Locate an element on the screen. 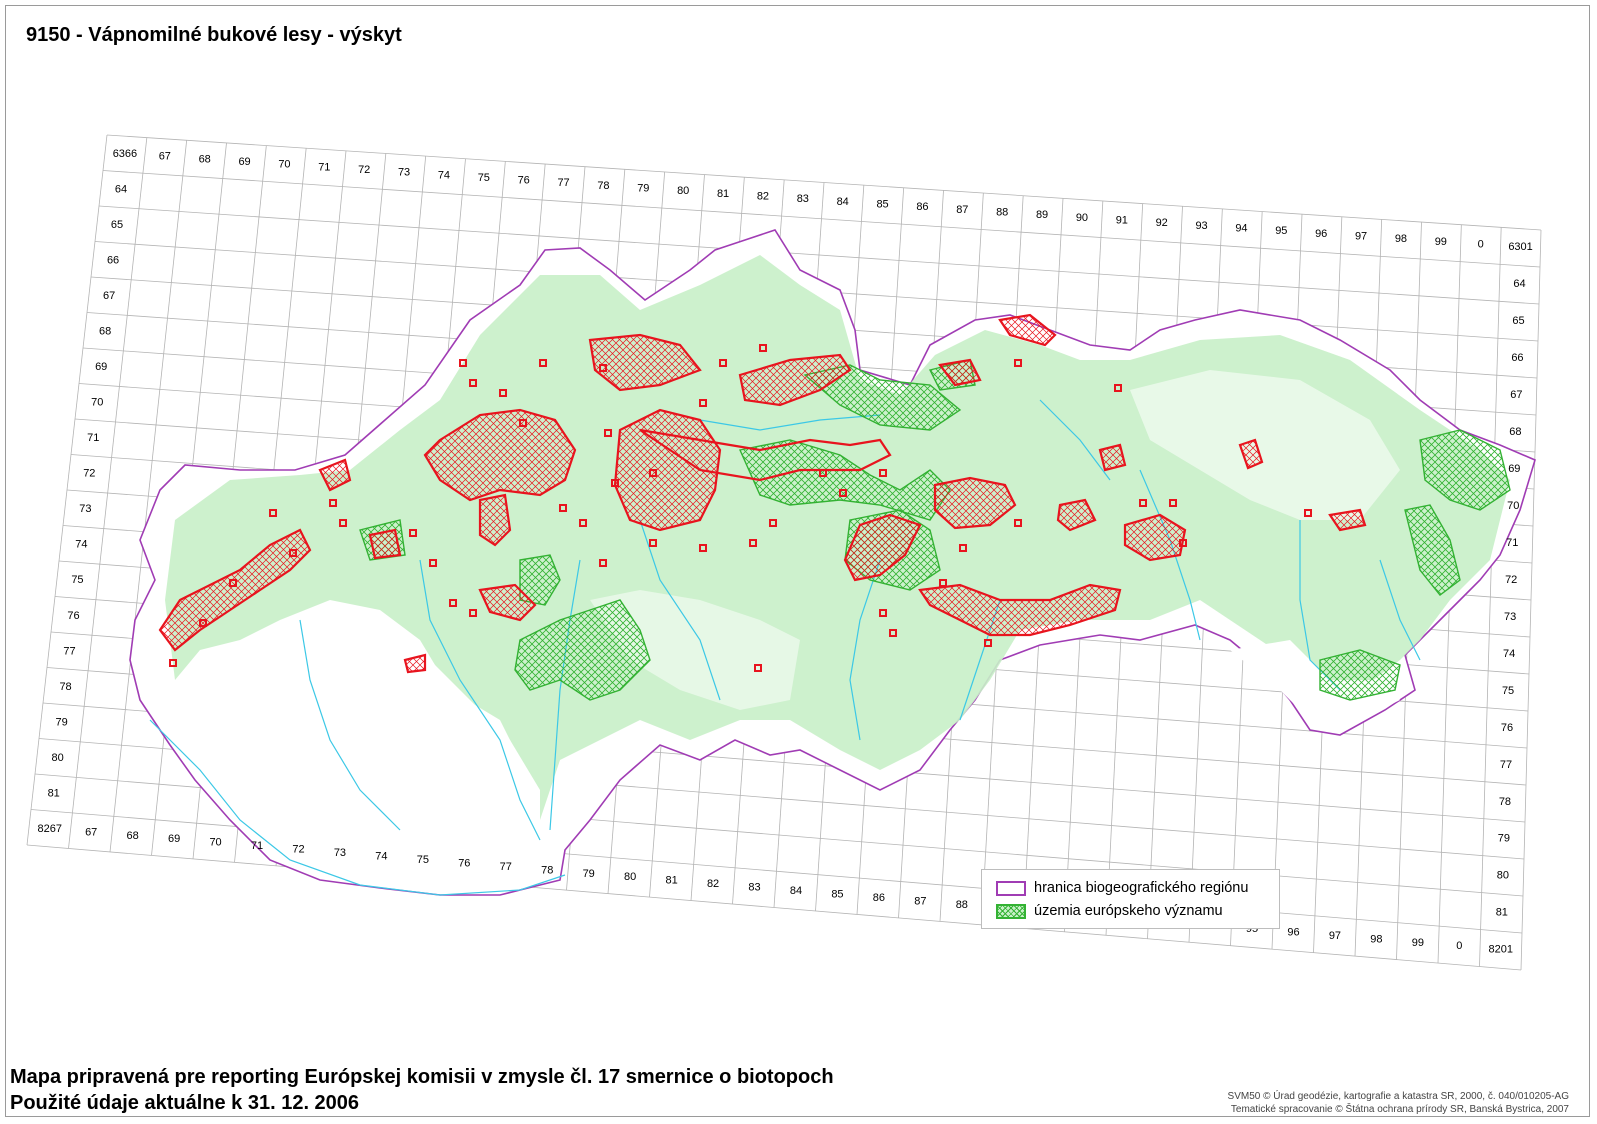  grid-label-top: 0 is located at coordinates (1481, 244).